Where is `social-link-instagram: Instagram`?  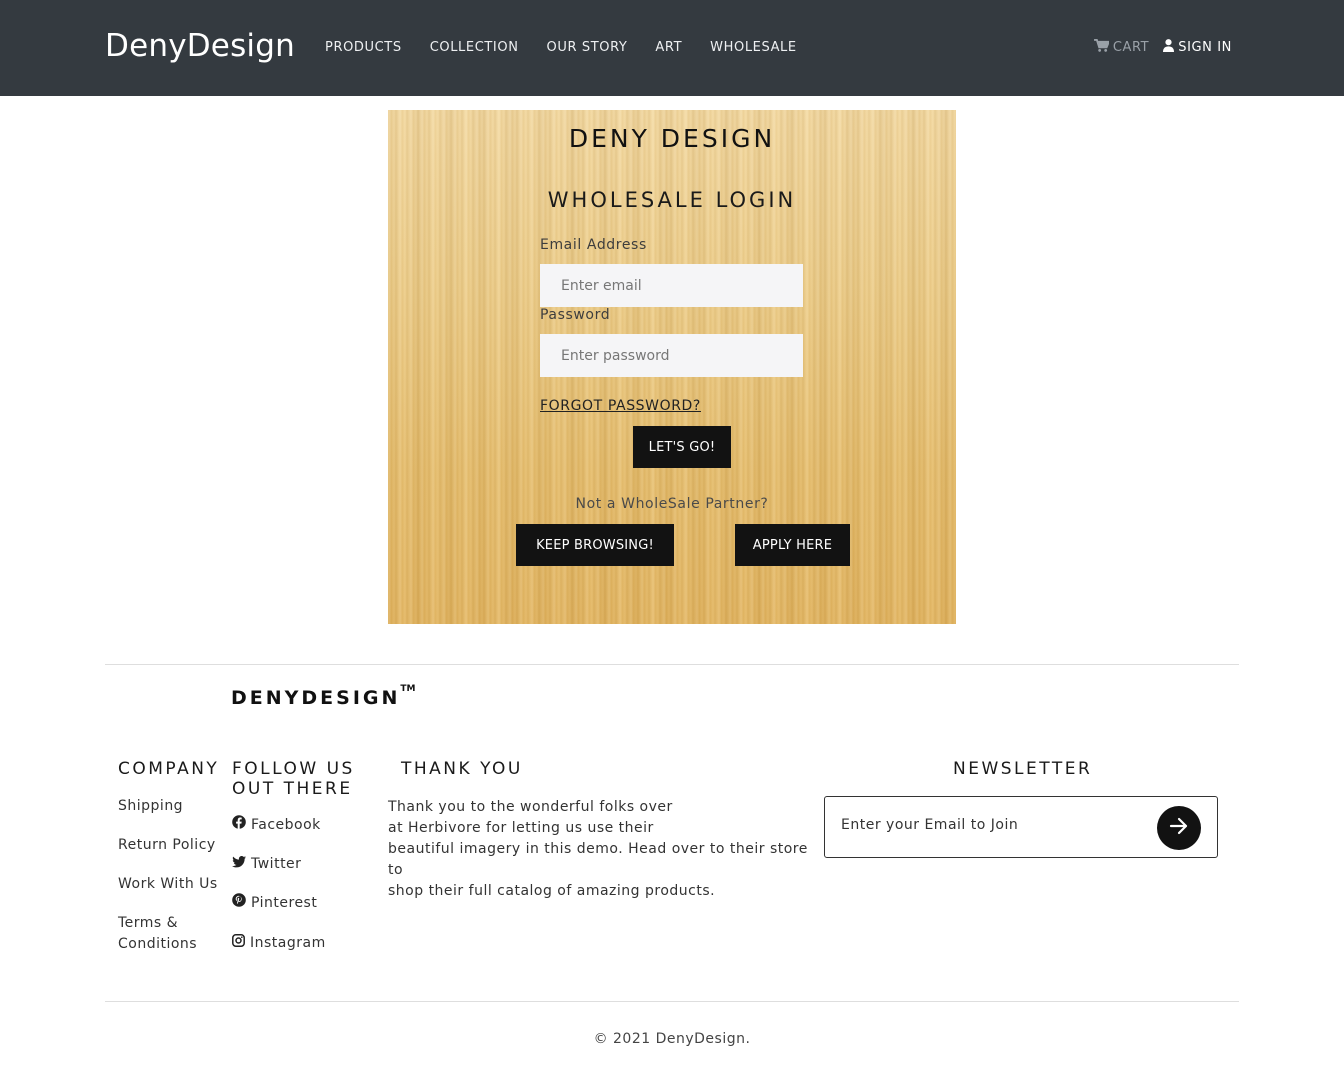 social-link-instagram: Instagram is located at coordinates (279, 943).